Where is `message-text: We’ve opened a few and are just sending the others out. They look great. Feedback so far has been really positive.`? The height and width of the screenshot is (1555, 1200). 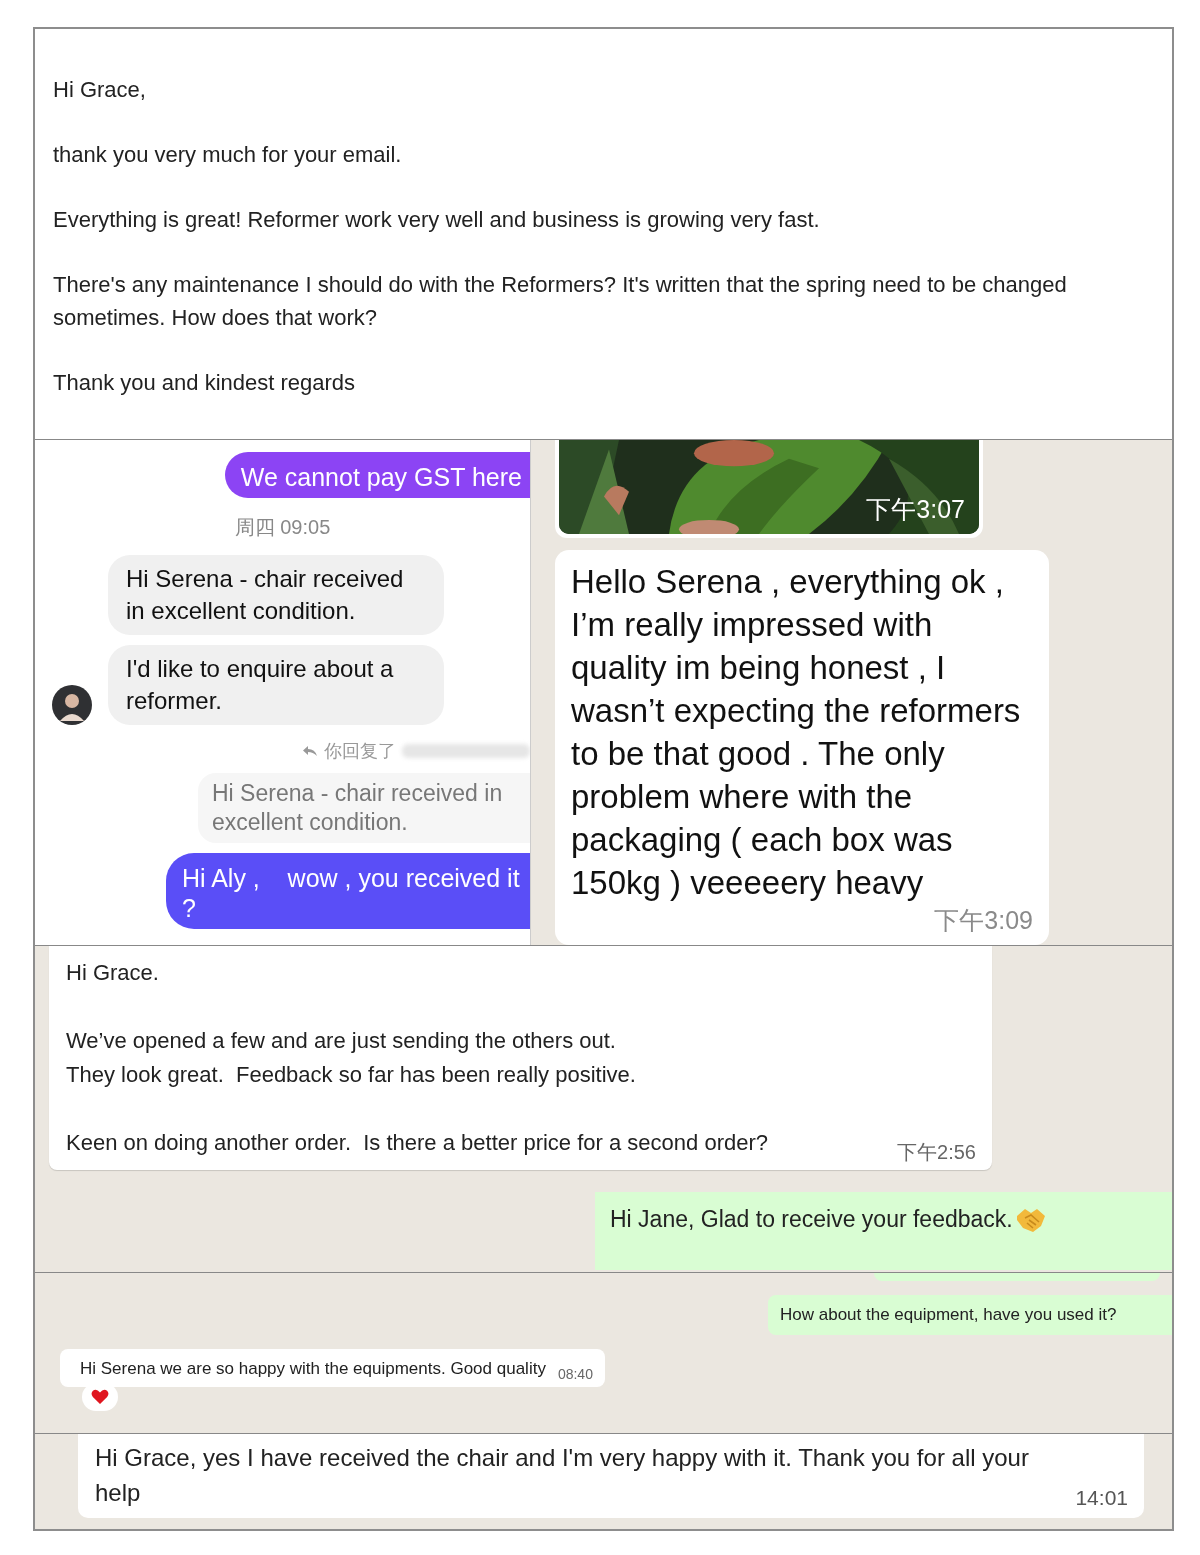 message-text: We’ve opened a few and are just sending the others out. They look great. Feedback so far has been really positive. is located at coordinates (351, 1058).